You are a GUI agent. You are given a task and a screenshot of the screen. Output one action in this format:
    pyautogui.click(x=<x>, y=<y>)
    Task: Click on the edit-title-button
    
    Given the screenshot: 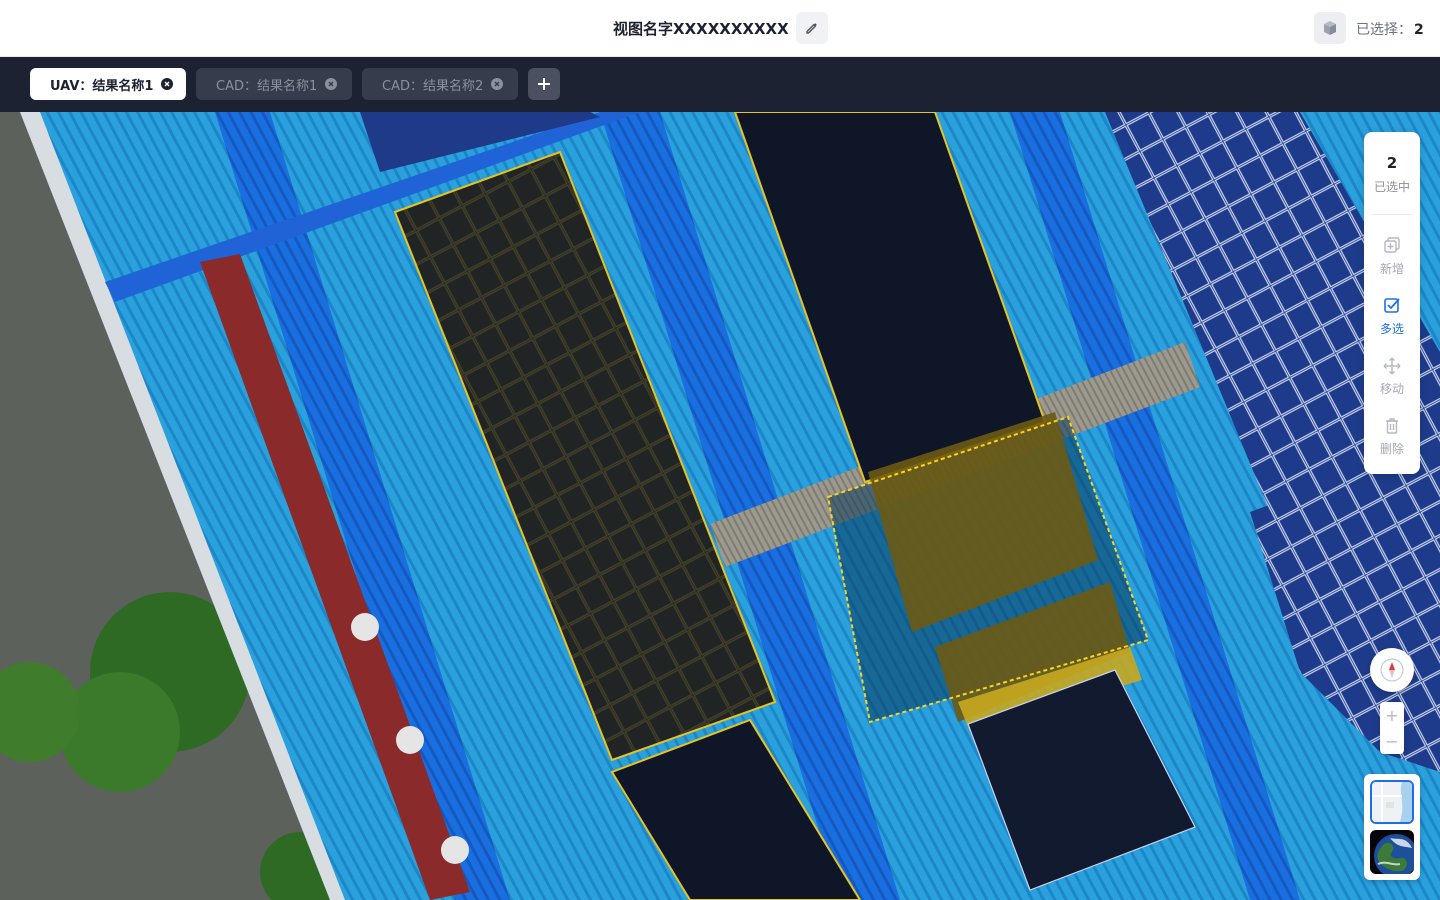 What is the action you would take?
    pyautogui.click(x=812, y=28)
    